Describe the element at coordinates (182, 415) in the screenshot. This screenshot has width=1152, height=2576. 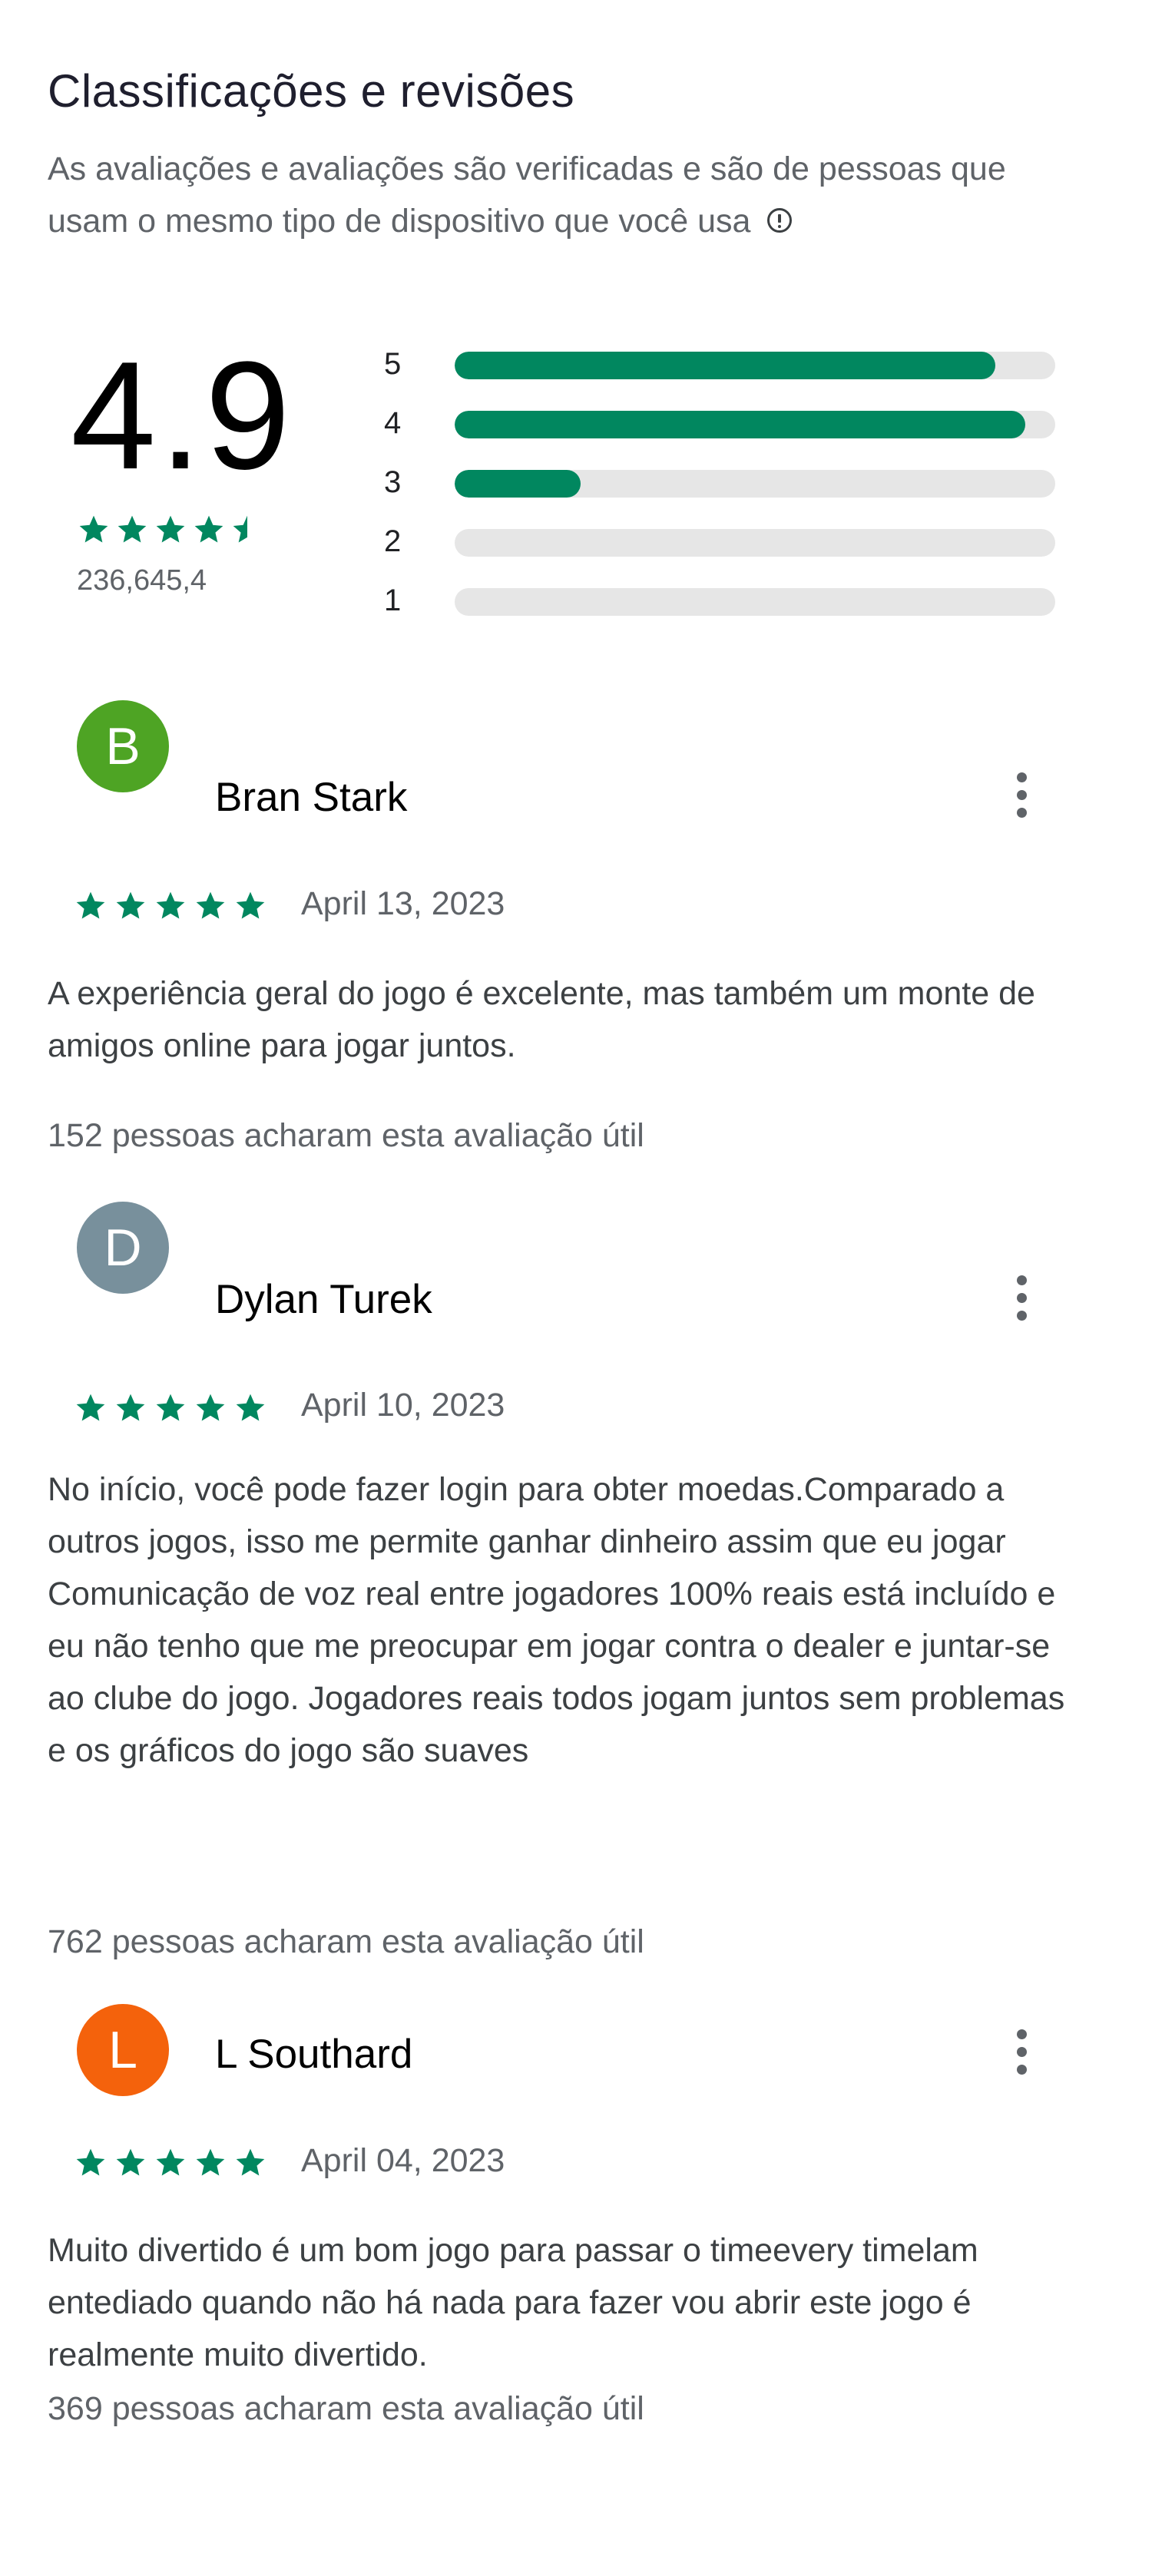
I see `average-rating: 4.9` at that location.